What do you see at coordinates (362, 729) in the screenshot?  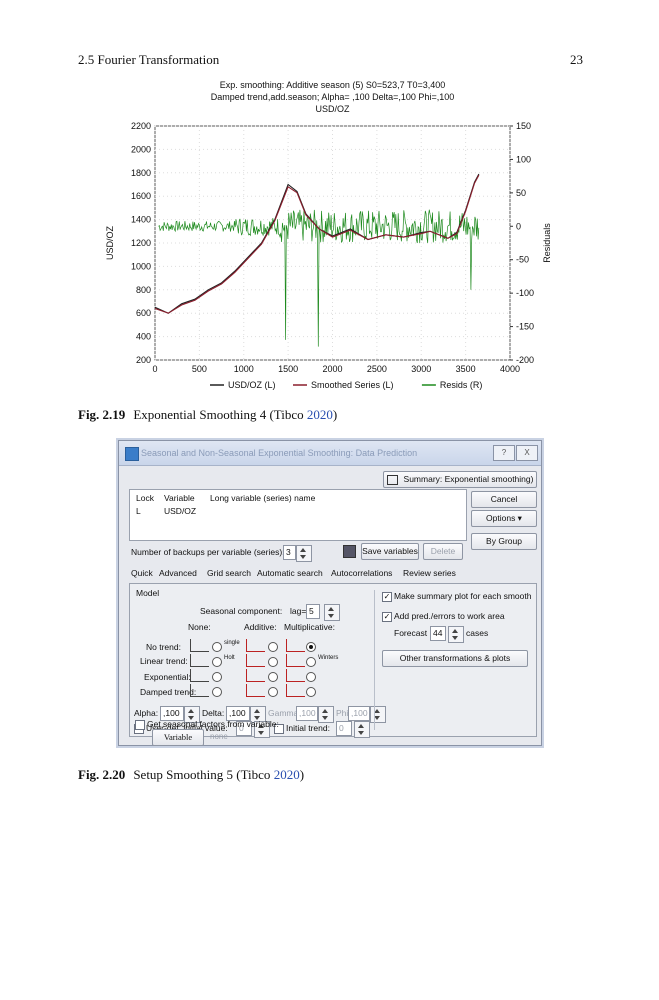 I see `initial-trend-spinner` at bounding box center [362, 729].